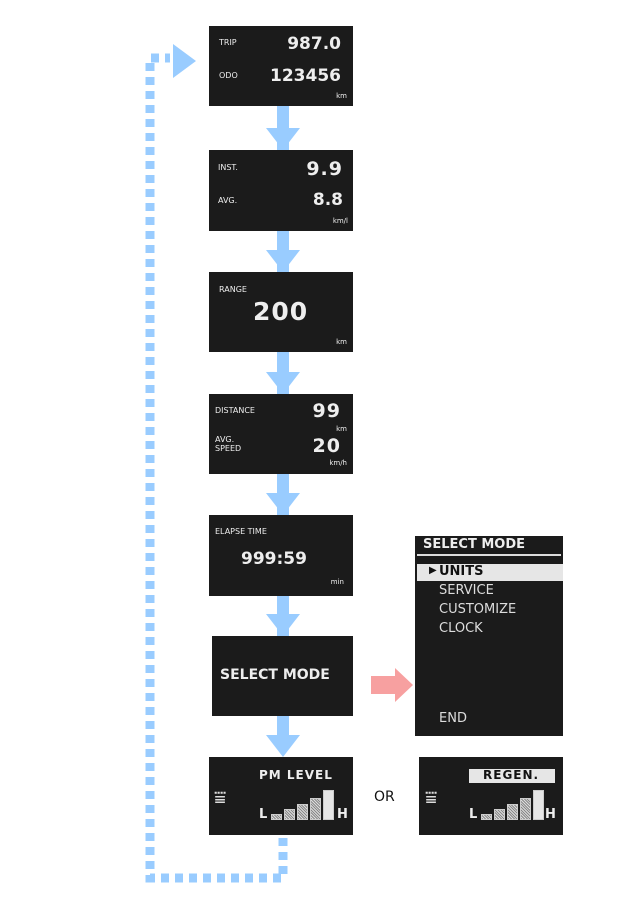 Image resolution: width=638 pixels, height=903 pixels. I want to click on menu-item-customize: CUSTOMIZE, so click(477, 609).